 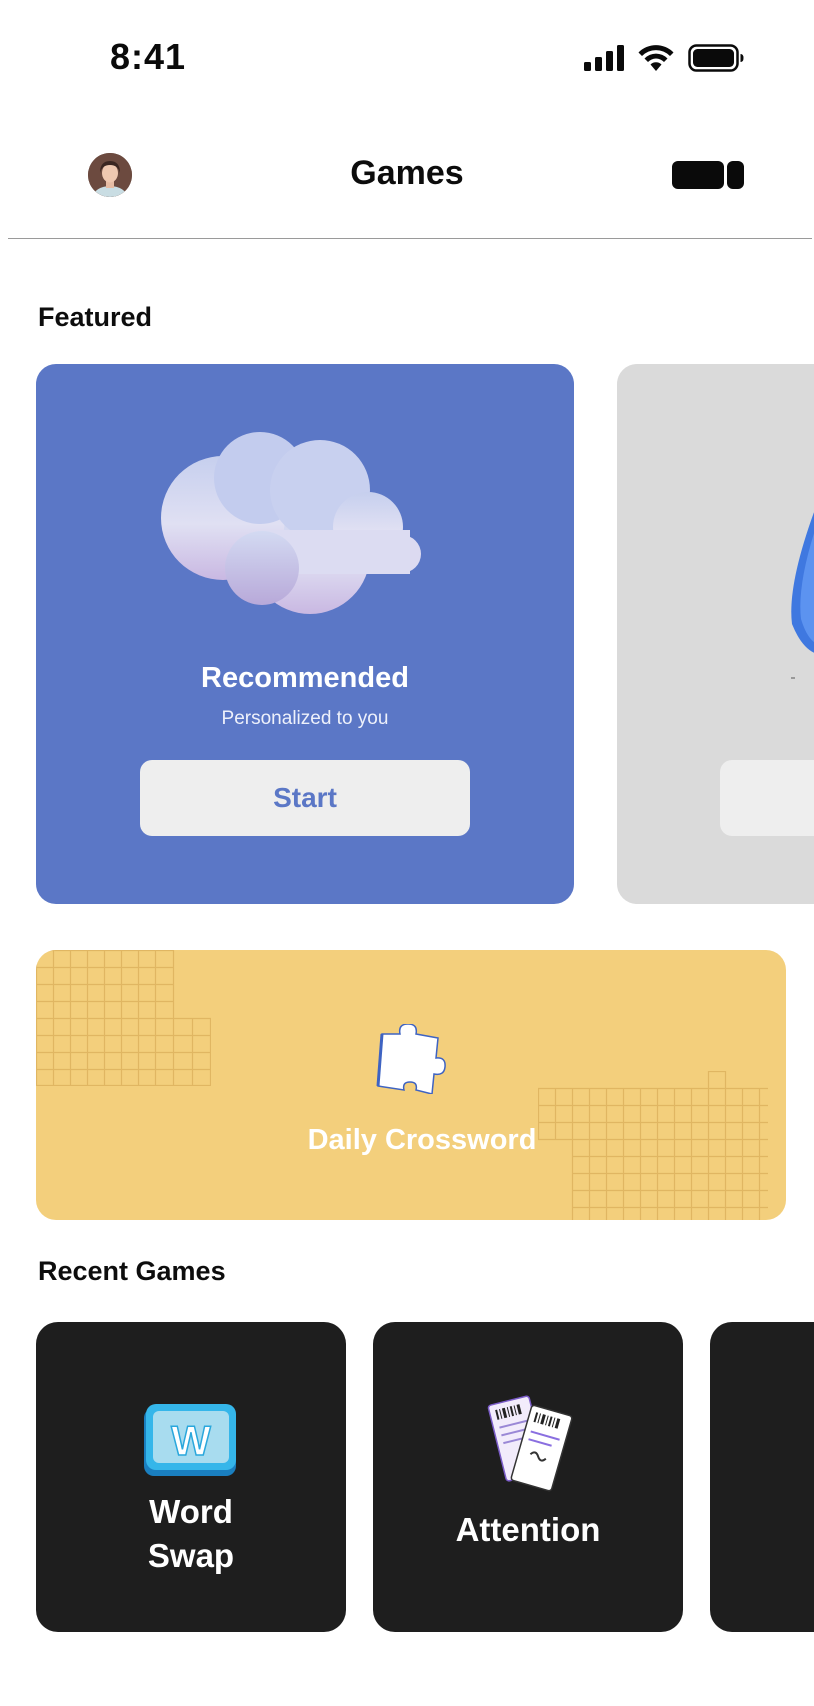 What do you see at coordinates (291, 523) in the screenshot?
I see `cloud-illustration` at bounding box center [291, 523].